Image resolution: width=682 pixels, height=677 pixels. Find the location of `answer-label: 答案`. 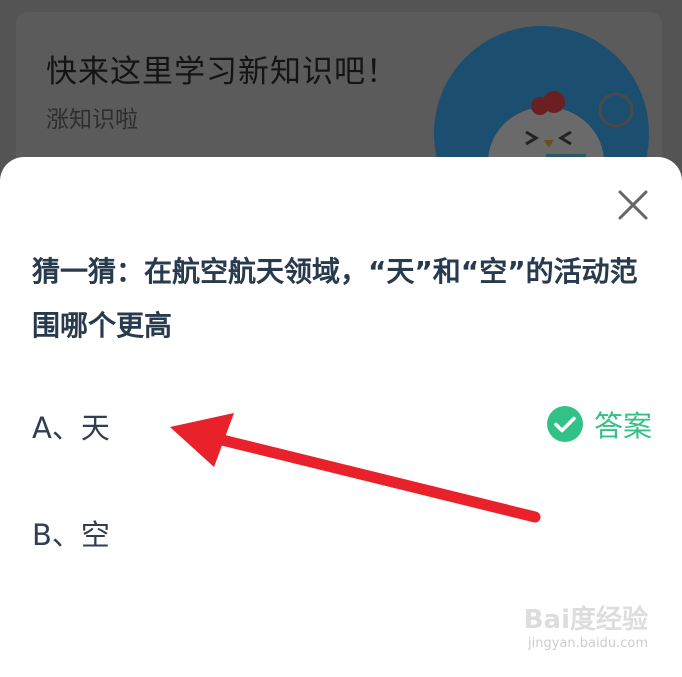

answer-label: 答案 is located at coordinates (622, 426).